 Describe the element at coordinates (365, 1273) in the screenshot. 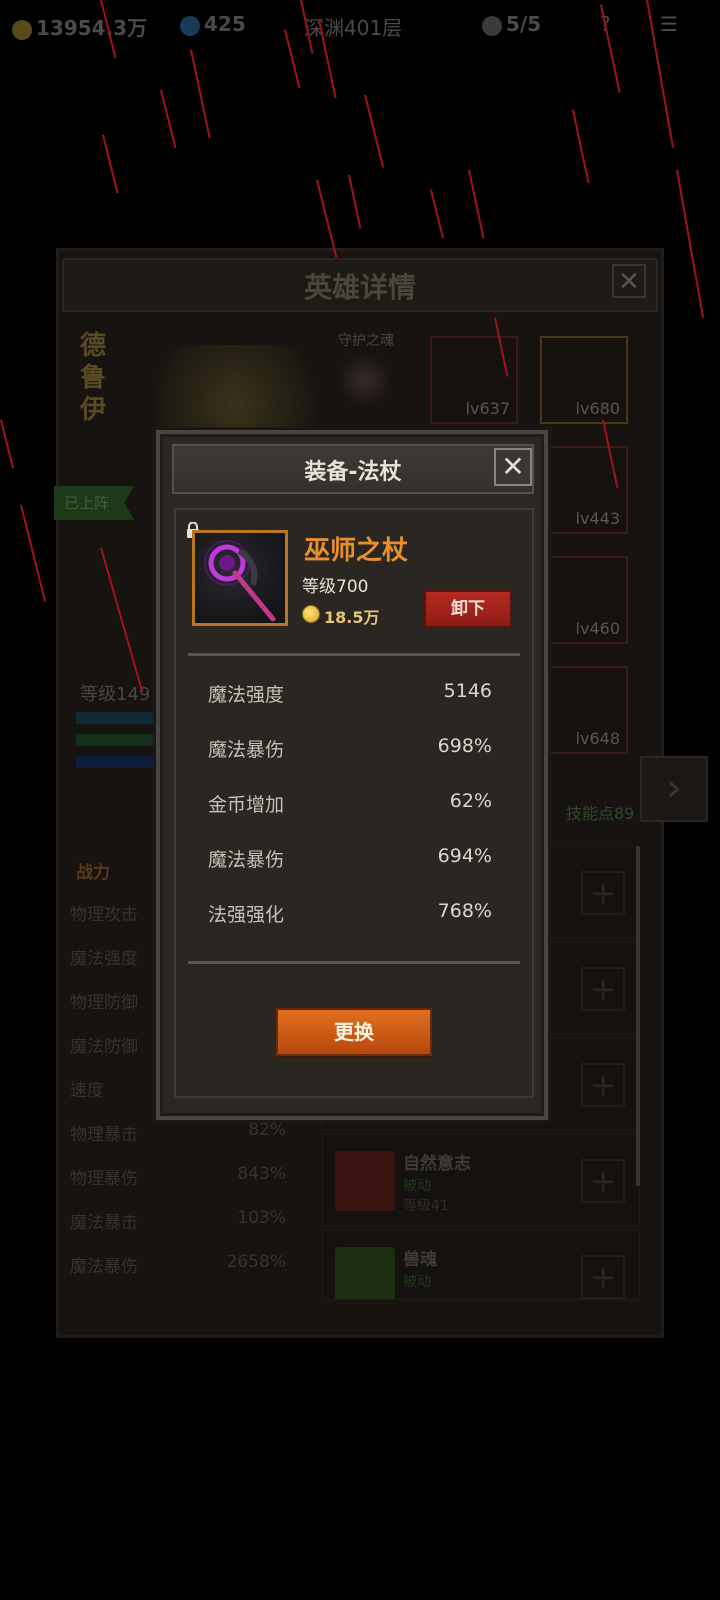

I see `beast-soul-skill-icon` at that location.